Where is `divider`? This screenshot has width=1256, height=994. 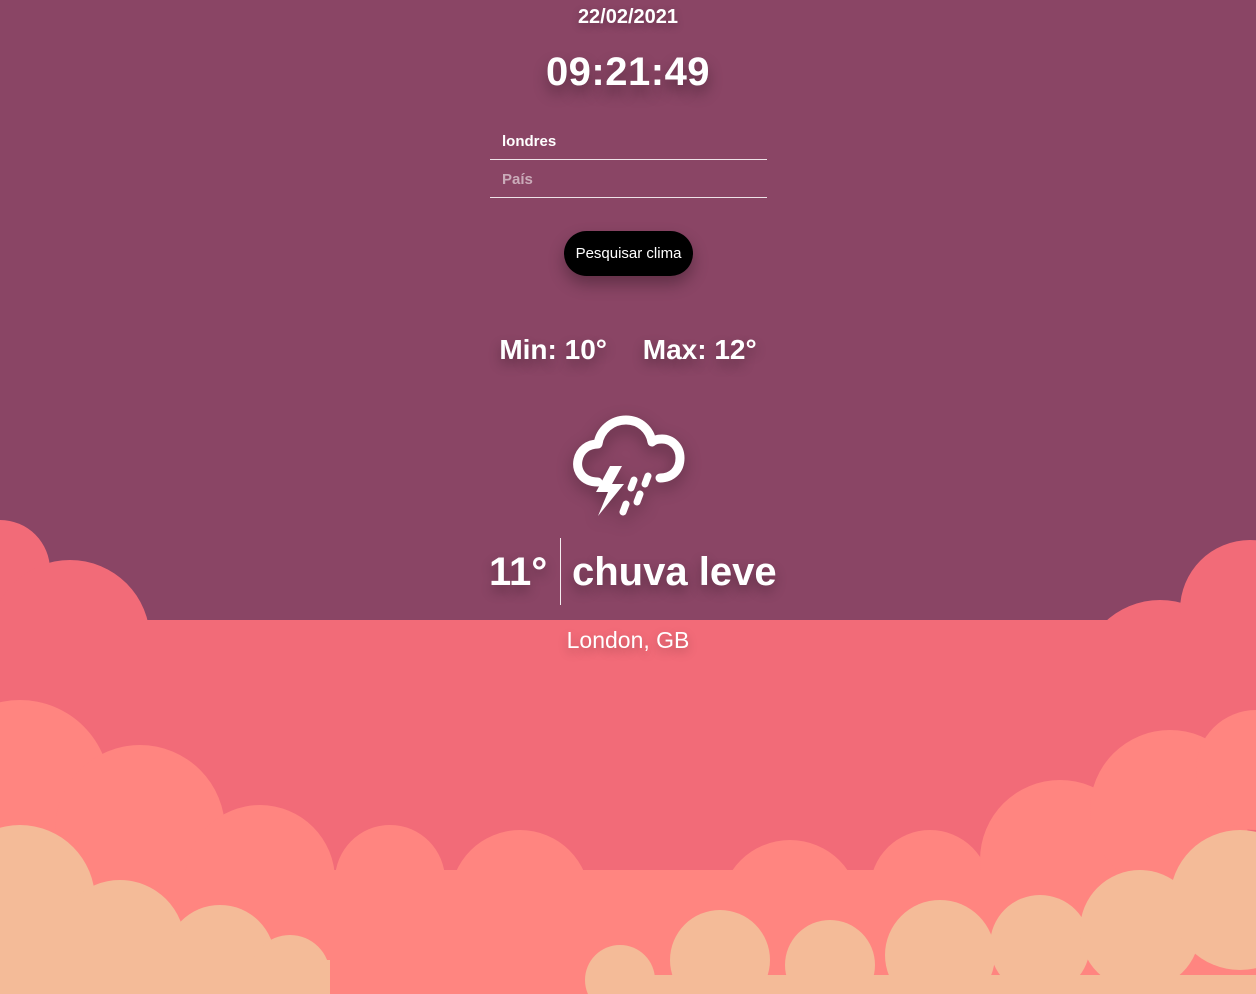 divider is located at coordinates (560, 571).